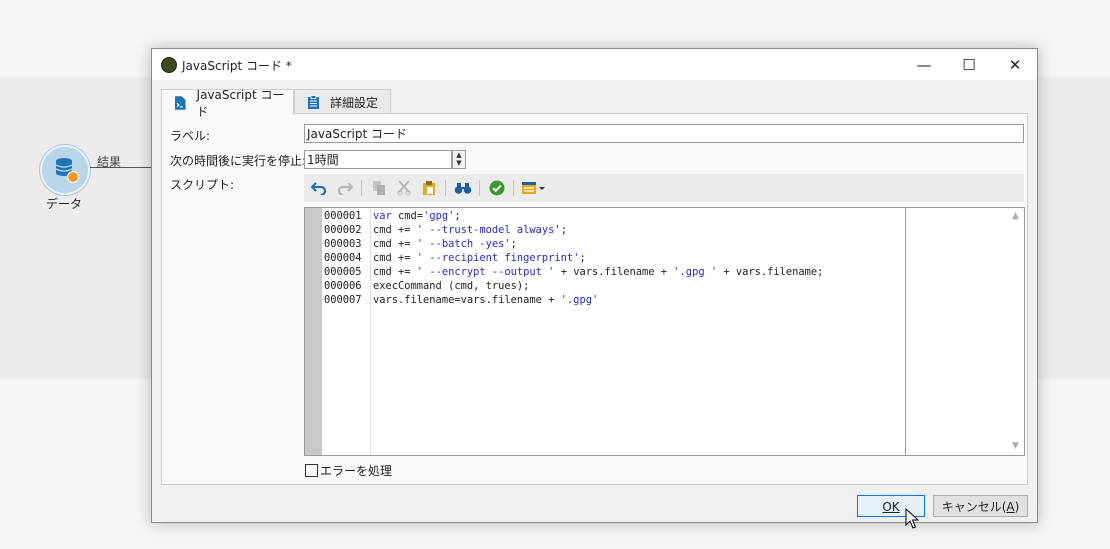  Describe the element at coordinates (169, 65) in the screenshot. I see `app-icon` at that location.